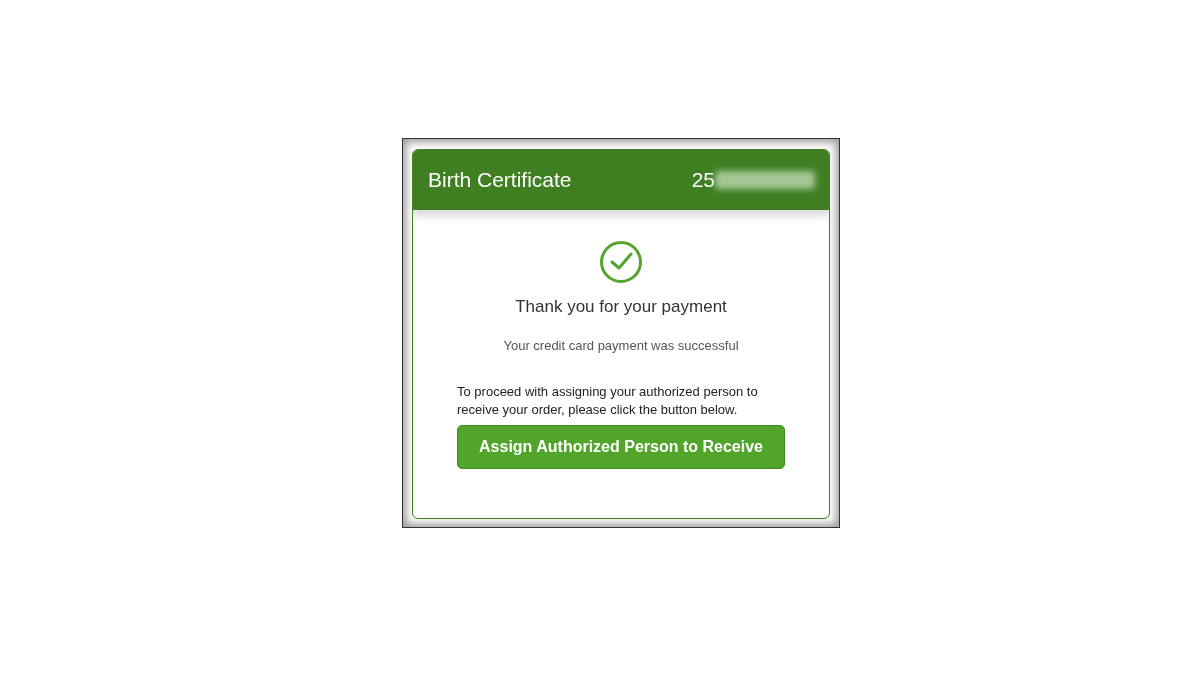 The height and width of the screenshot is (684, 1200). What do you see at coordinates (608, 401) in the screenshot?
I see `instruction-text: To proceed with assigning your authorized person to receive your order, please click the button below.` at bounding box center [608, 401].